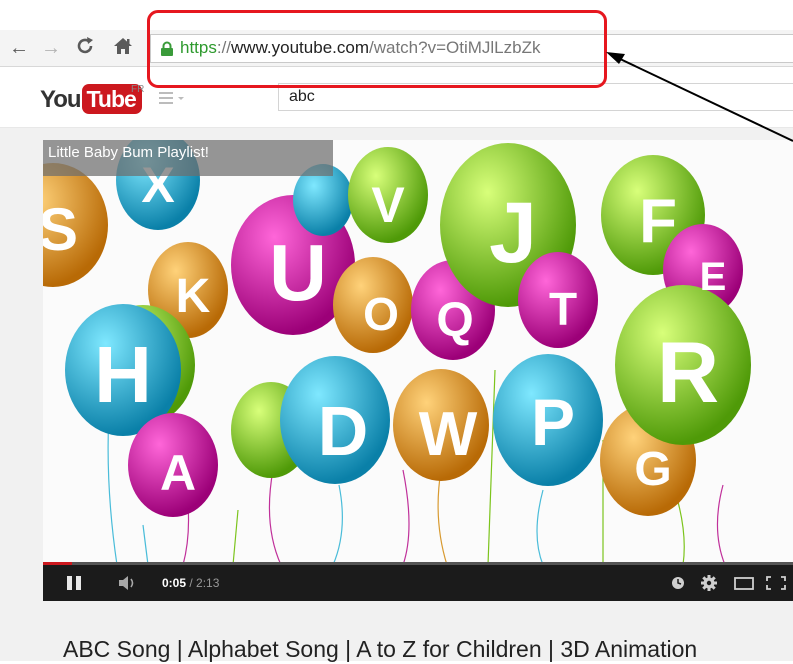 The image size is (793, 664). Describe the element at coordinates (713, 277) in the screenshot. I see `svg-text: E` at that location.